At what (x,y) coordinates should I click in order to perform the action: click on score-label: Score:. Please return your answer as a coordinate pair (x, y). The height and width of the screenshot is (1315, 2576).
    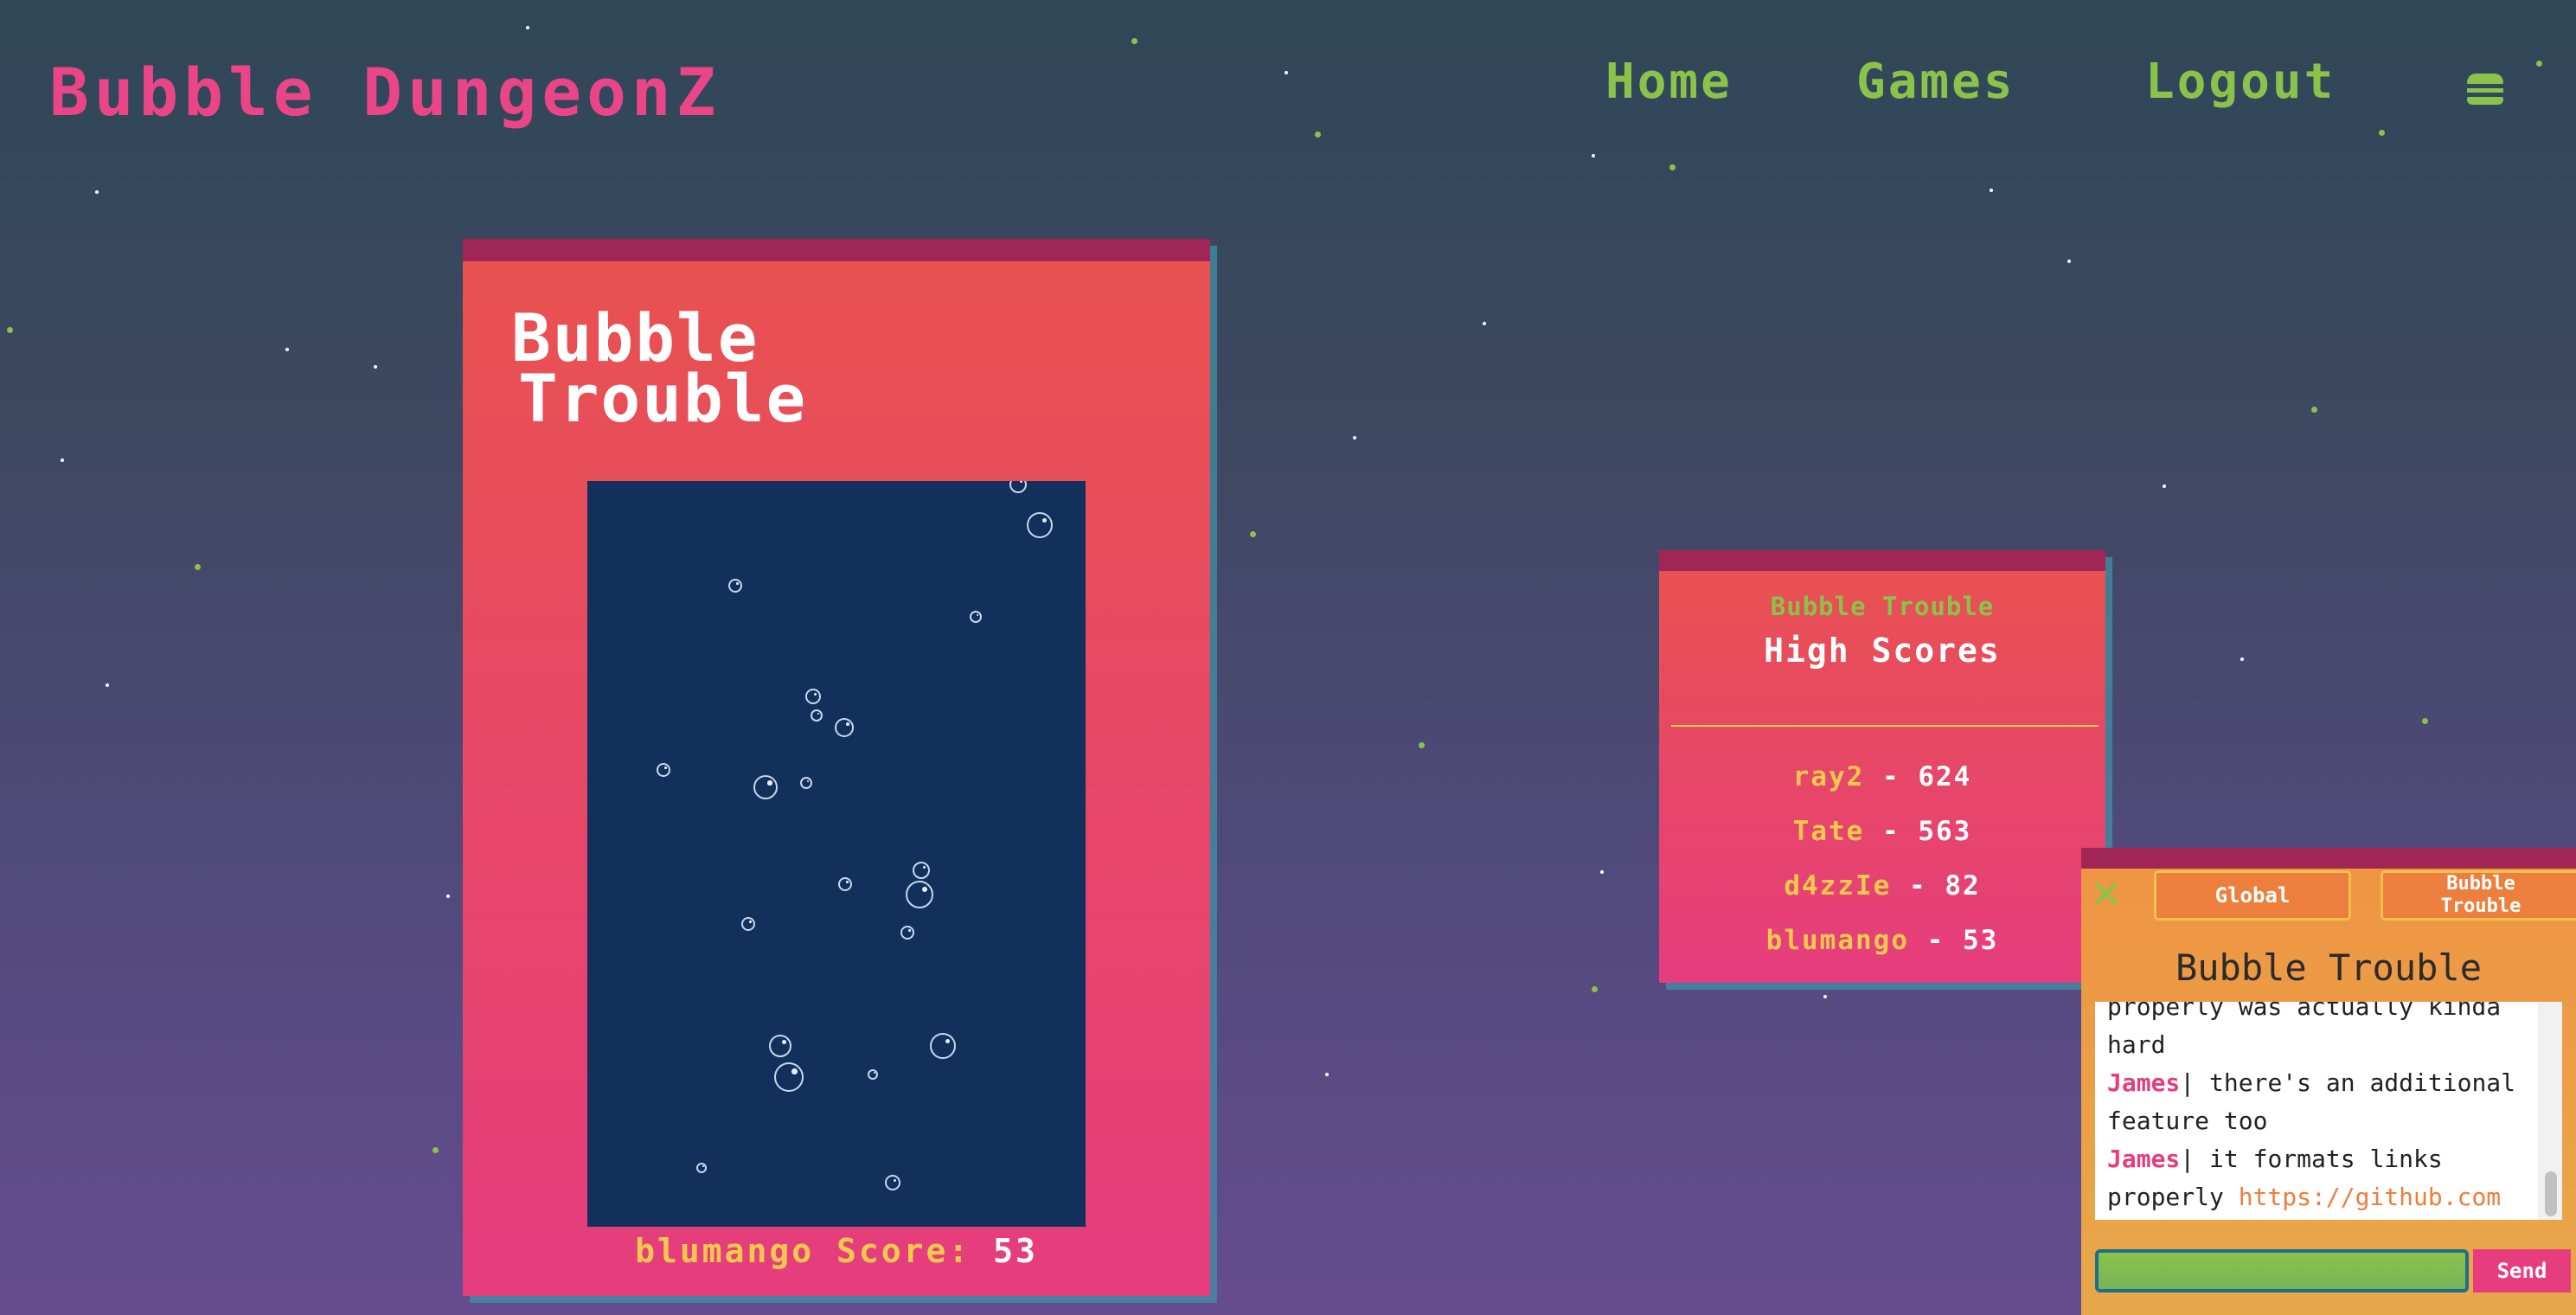
    Looking at the image, I should click on (903, 1251).